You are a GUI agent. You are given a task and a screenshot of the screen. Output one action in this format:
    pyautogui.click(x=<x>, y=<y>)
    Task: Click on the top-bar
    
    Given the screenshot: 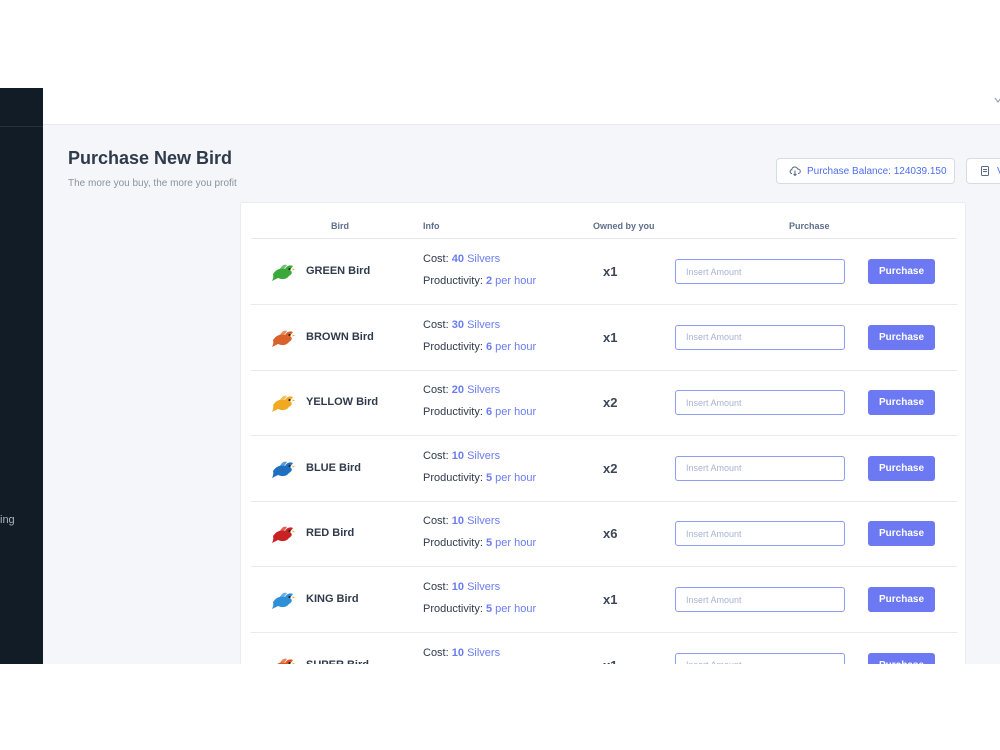 What is the action you would take?
    pyautogui.click(x=521, y=106)
    